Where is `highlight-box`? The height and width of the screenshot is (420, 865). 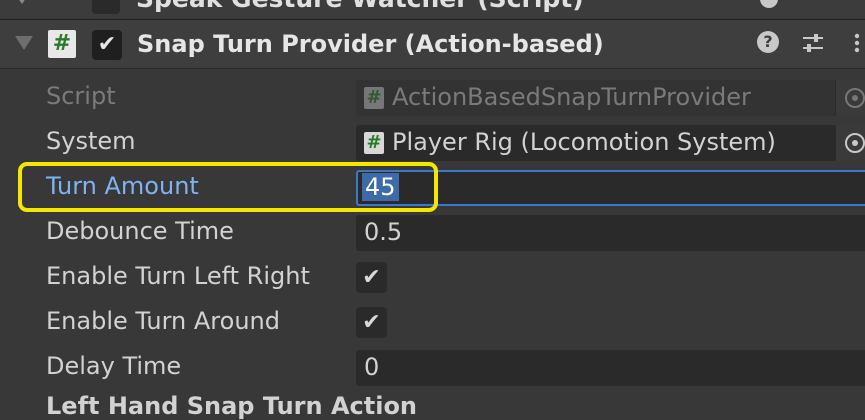 highlight-box is located at coordinates (228, 187).